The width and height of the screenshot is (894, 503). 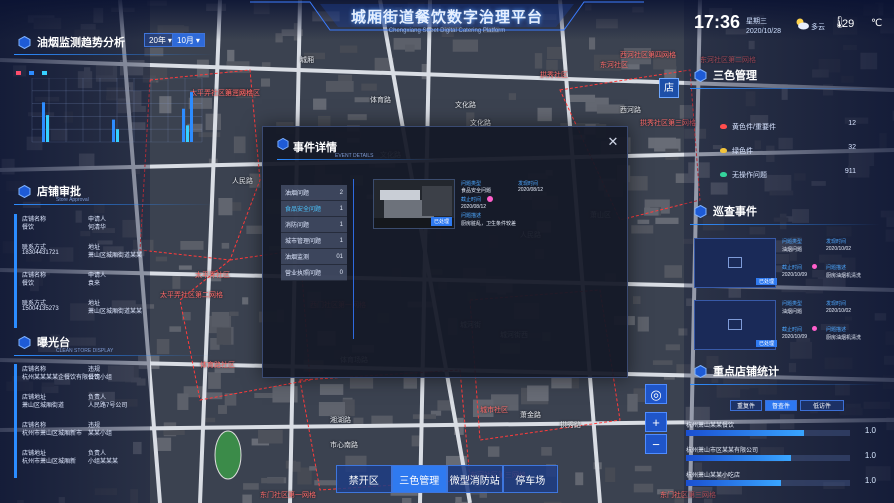 What do you see at coordinates (795, 275) in the screenshot?
I see `patrol-field-value: 2020/10/09` at bounding box center [795, 275].